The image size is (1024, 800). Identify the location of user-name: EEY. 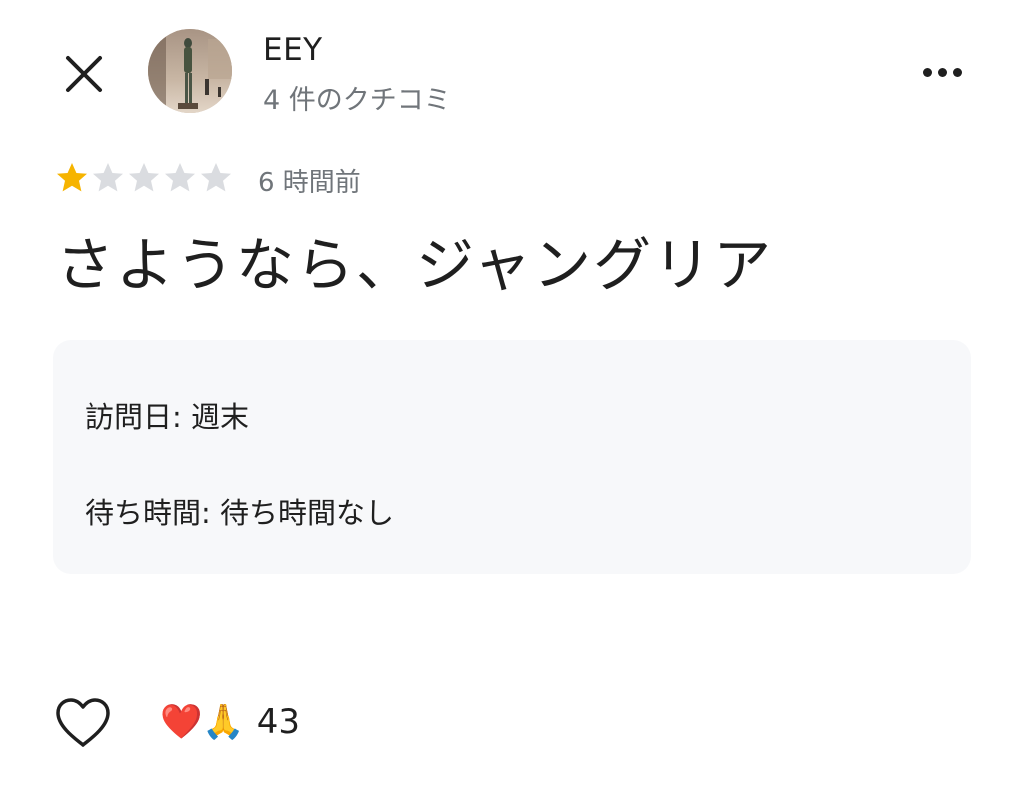
(293, 50).